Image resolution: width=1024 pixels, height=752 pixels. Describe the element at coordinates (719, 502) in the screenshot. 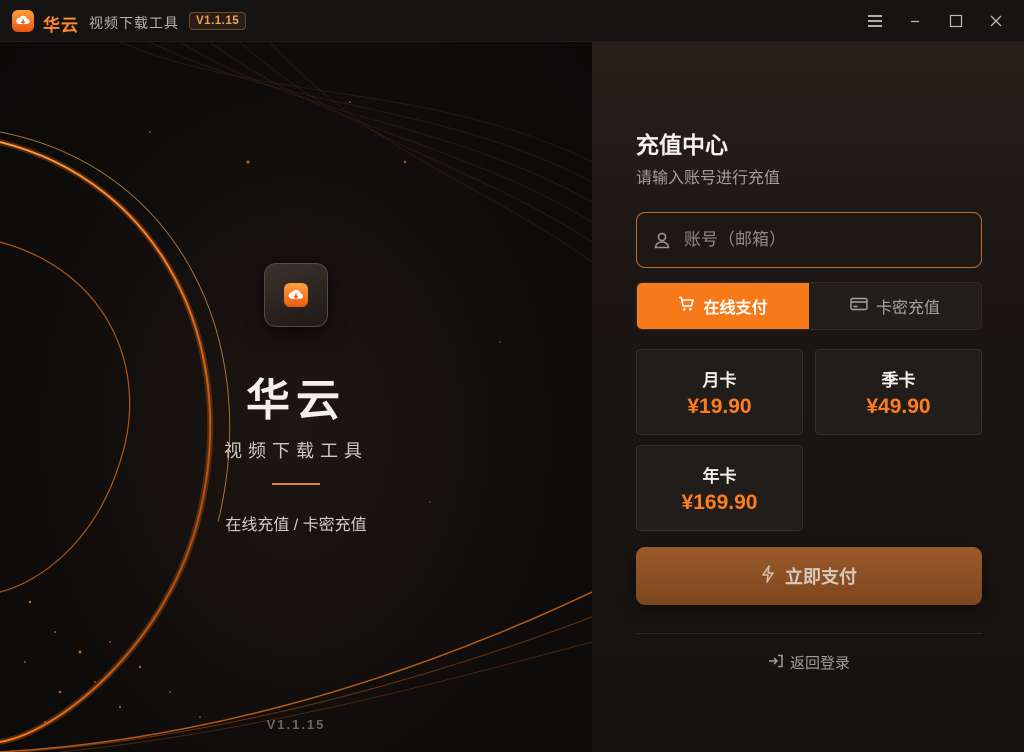

I see `plan-price: ¥169.90` at that location.